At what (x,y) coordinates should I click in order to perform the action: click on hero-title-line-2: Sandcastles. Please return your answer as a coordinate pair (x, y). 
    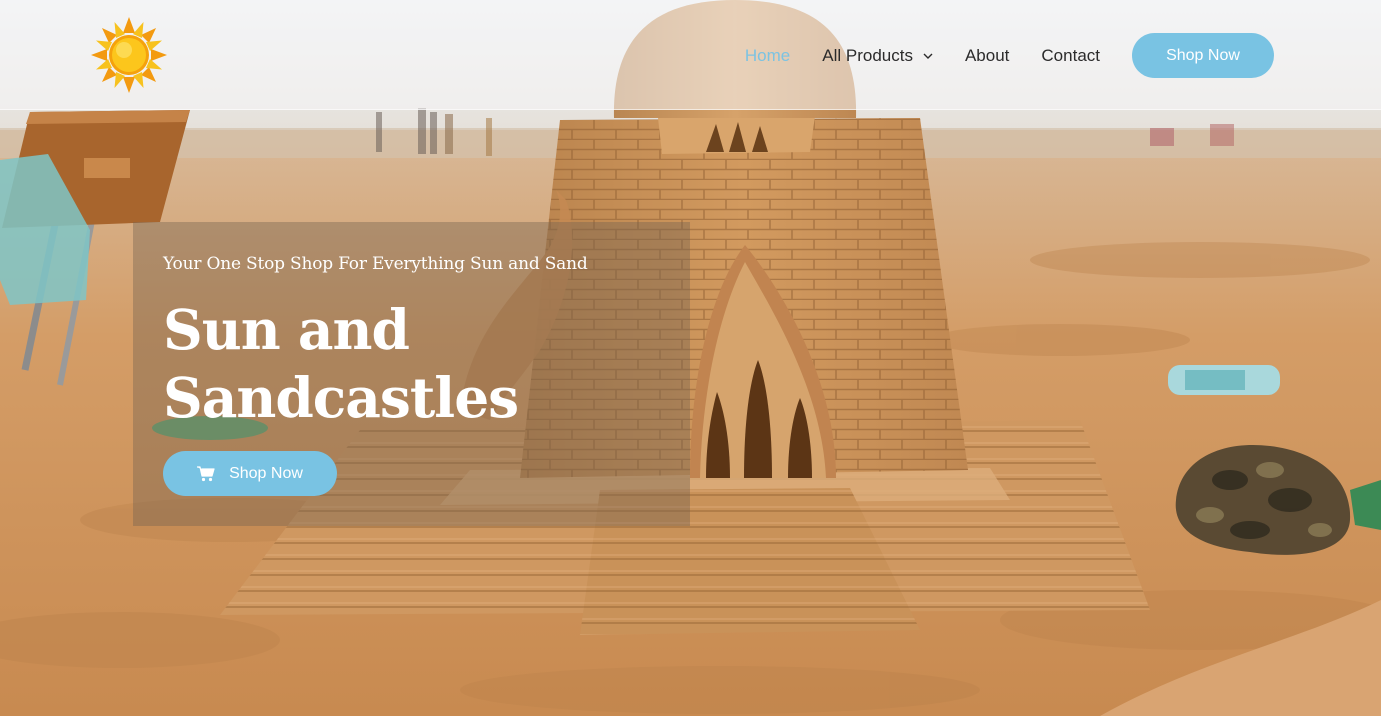
    Looking at the image, I should click on (341, 397).